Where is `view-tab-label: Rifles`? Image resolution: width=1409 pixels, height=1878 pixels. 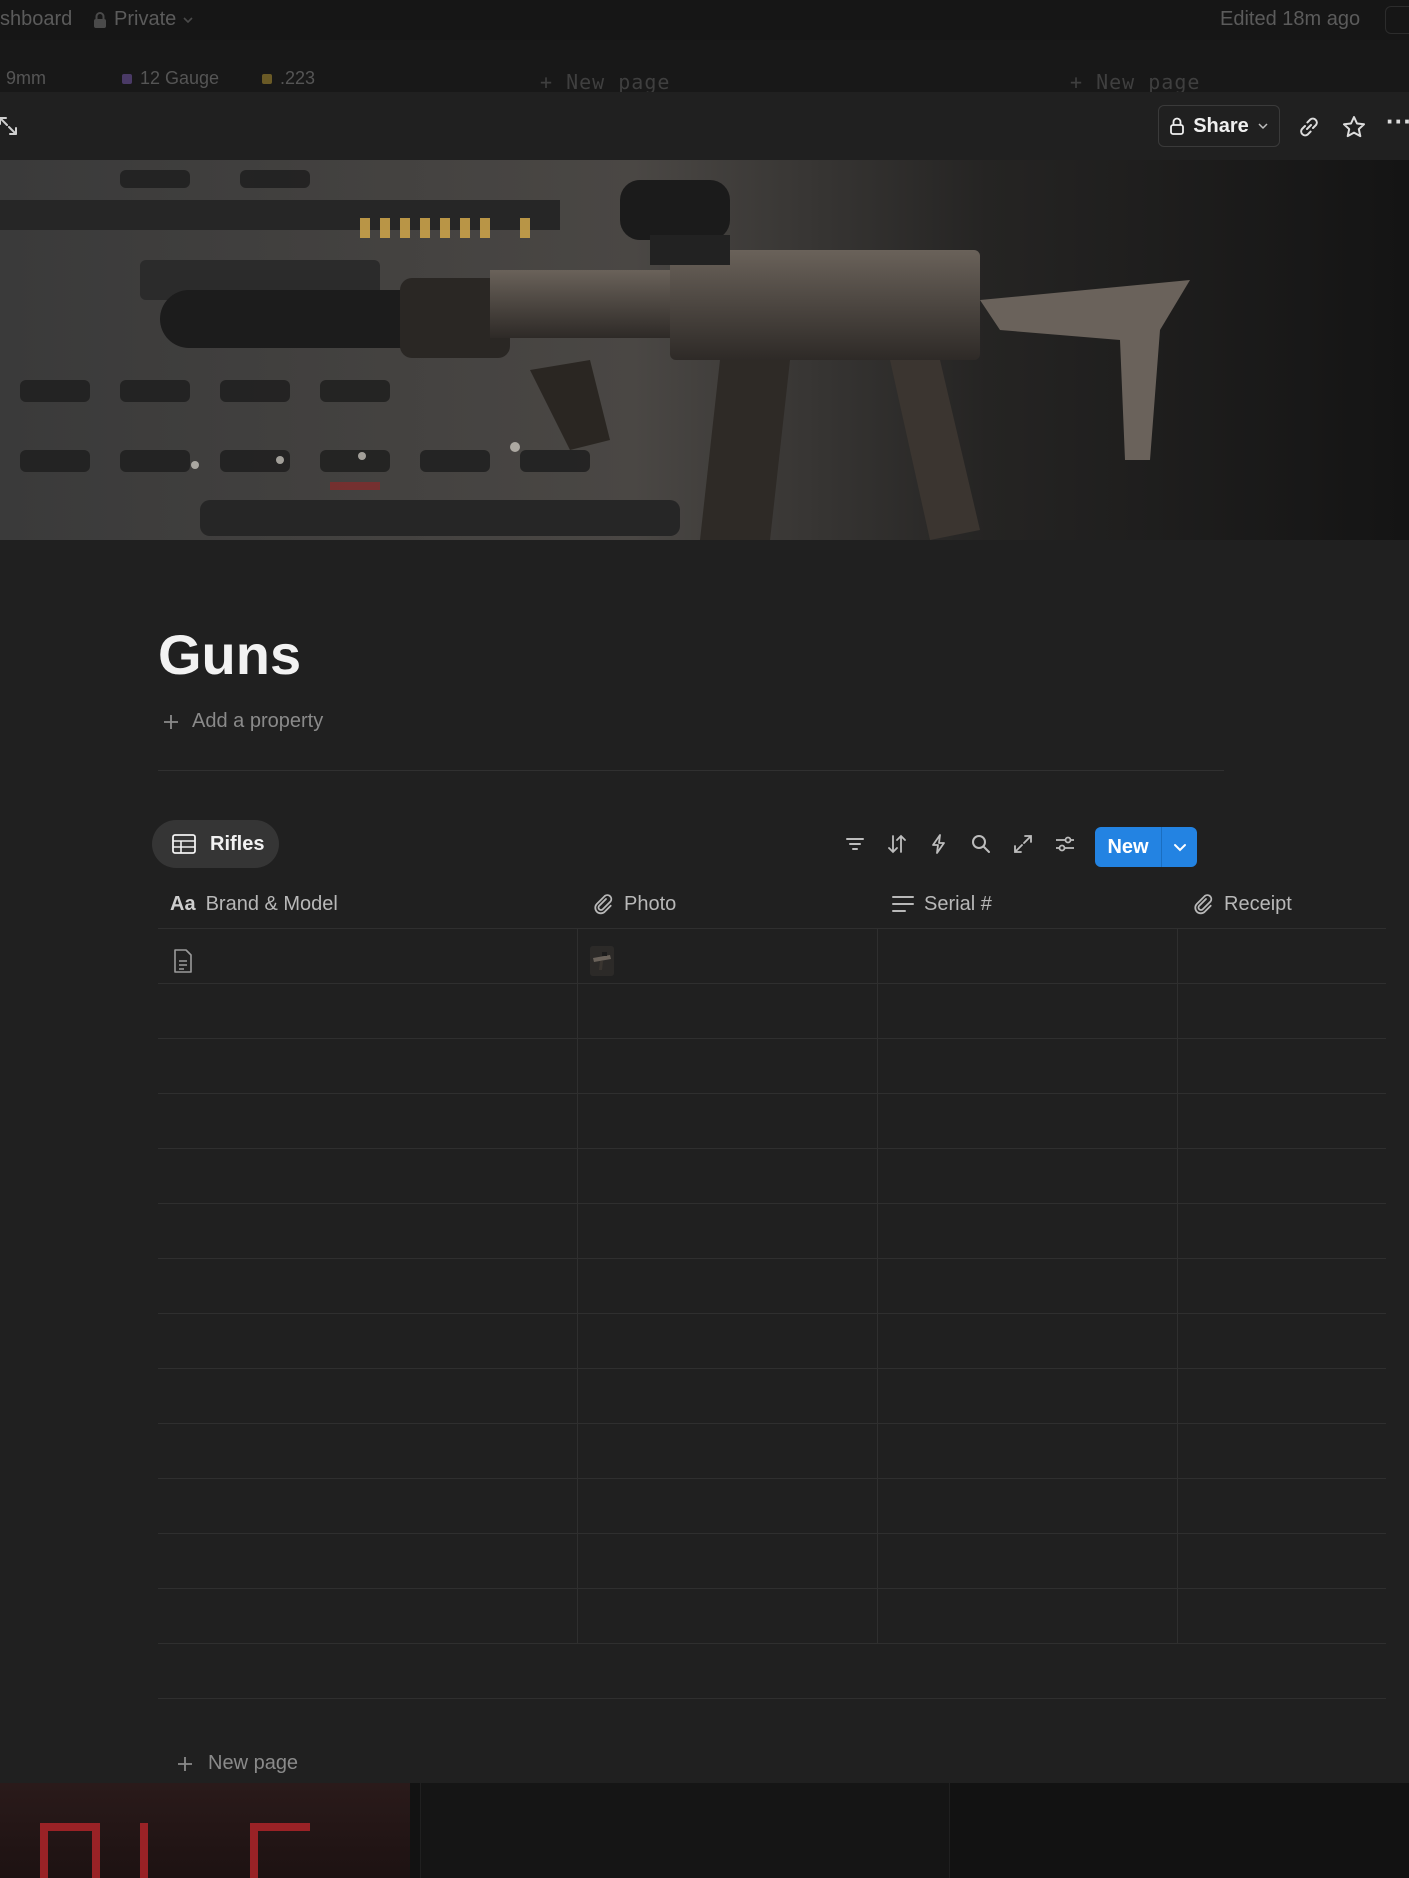
view-tab-label: Rifles is located at coordinates (237, 843).